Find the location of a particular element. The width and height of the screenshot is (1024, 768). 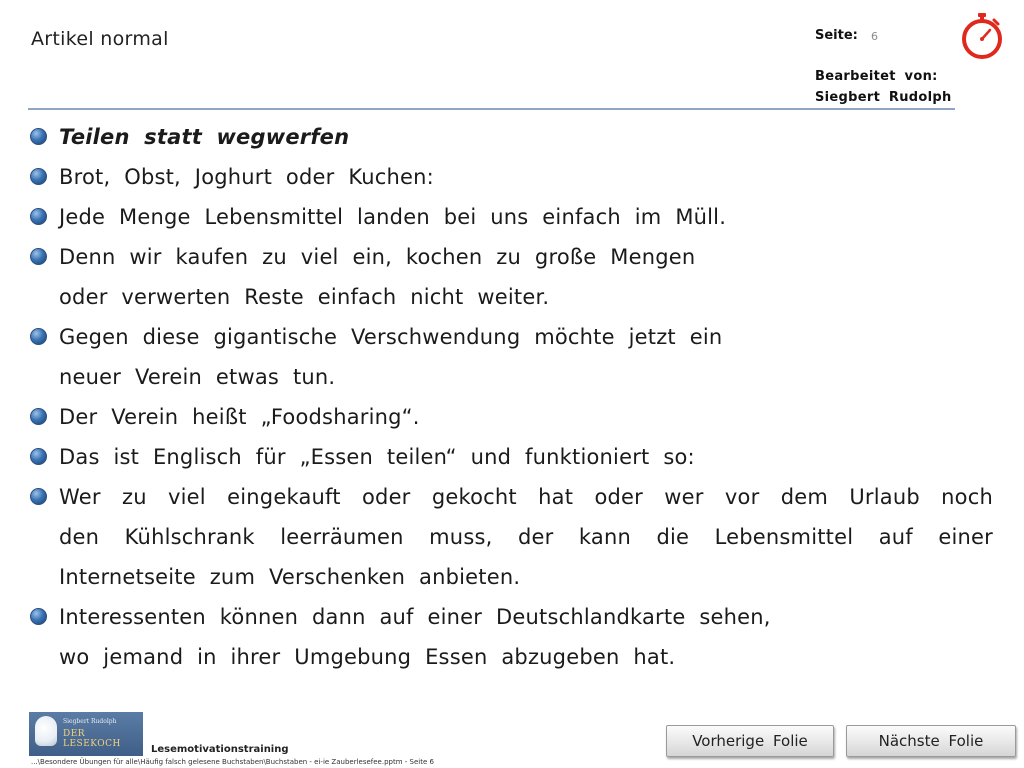

bullet-item: Der Verein heißt „Foodsharing“. is located at coordinates (510, 417).